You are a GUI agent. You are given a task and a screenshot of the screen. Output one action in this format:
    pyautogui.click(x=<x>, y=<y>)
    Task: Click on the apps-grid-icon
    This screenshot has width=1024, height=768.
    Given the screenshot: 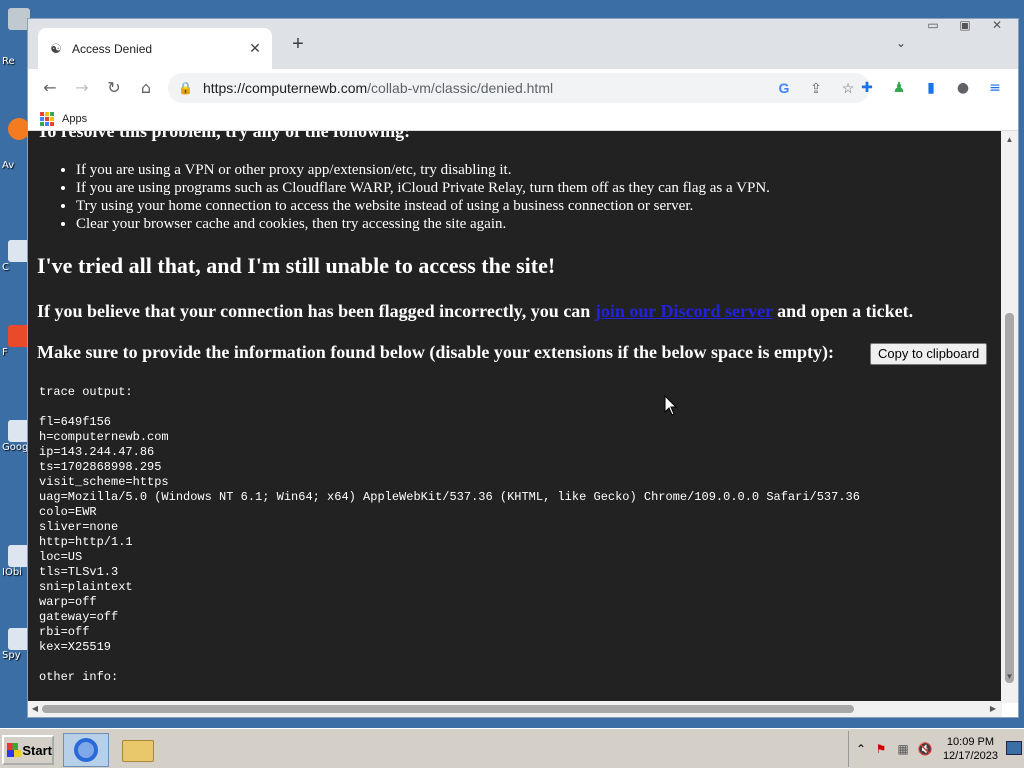 What is the action you would take?
    pyautogui.click(x=47, y=118)
    